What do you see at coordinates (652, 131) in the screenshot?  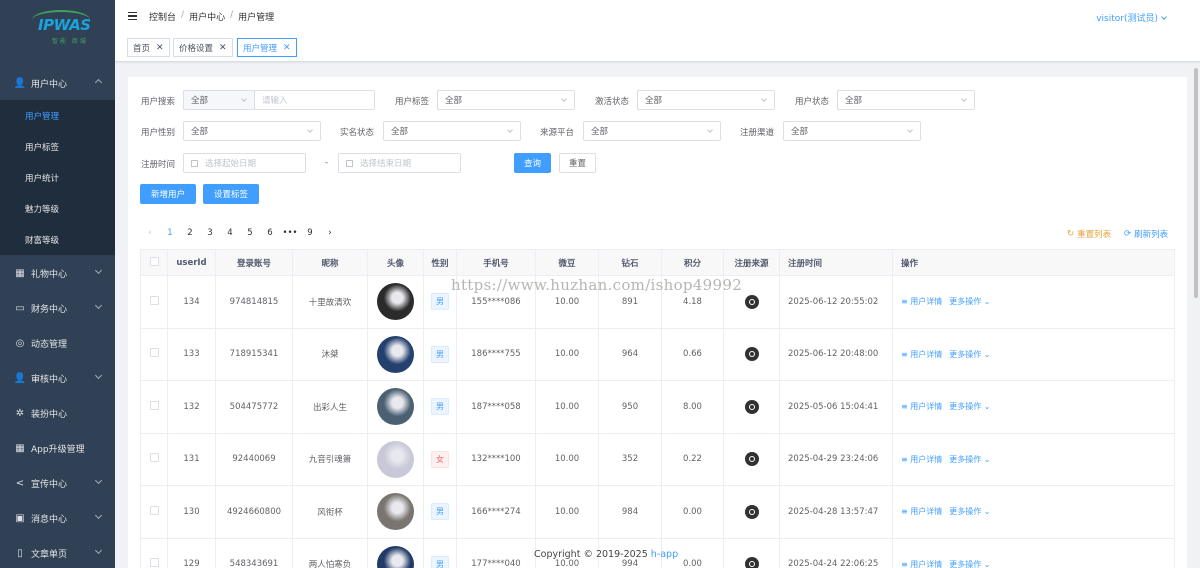 I see `platform-select: 全部` at bounding box center [652, 131].